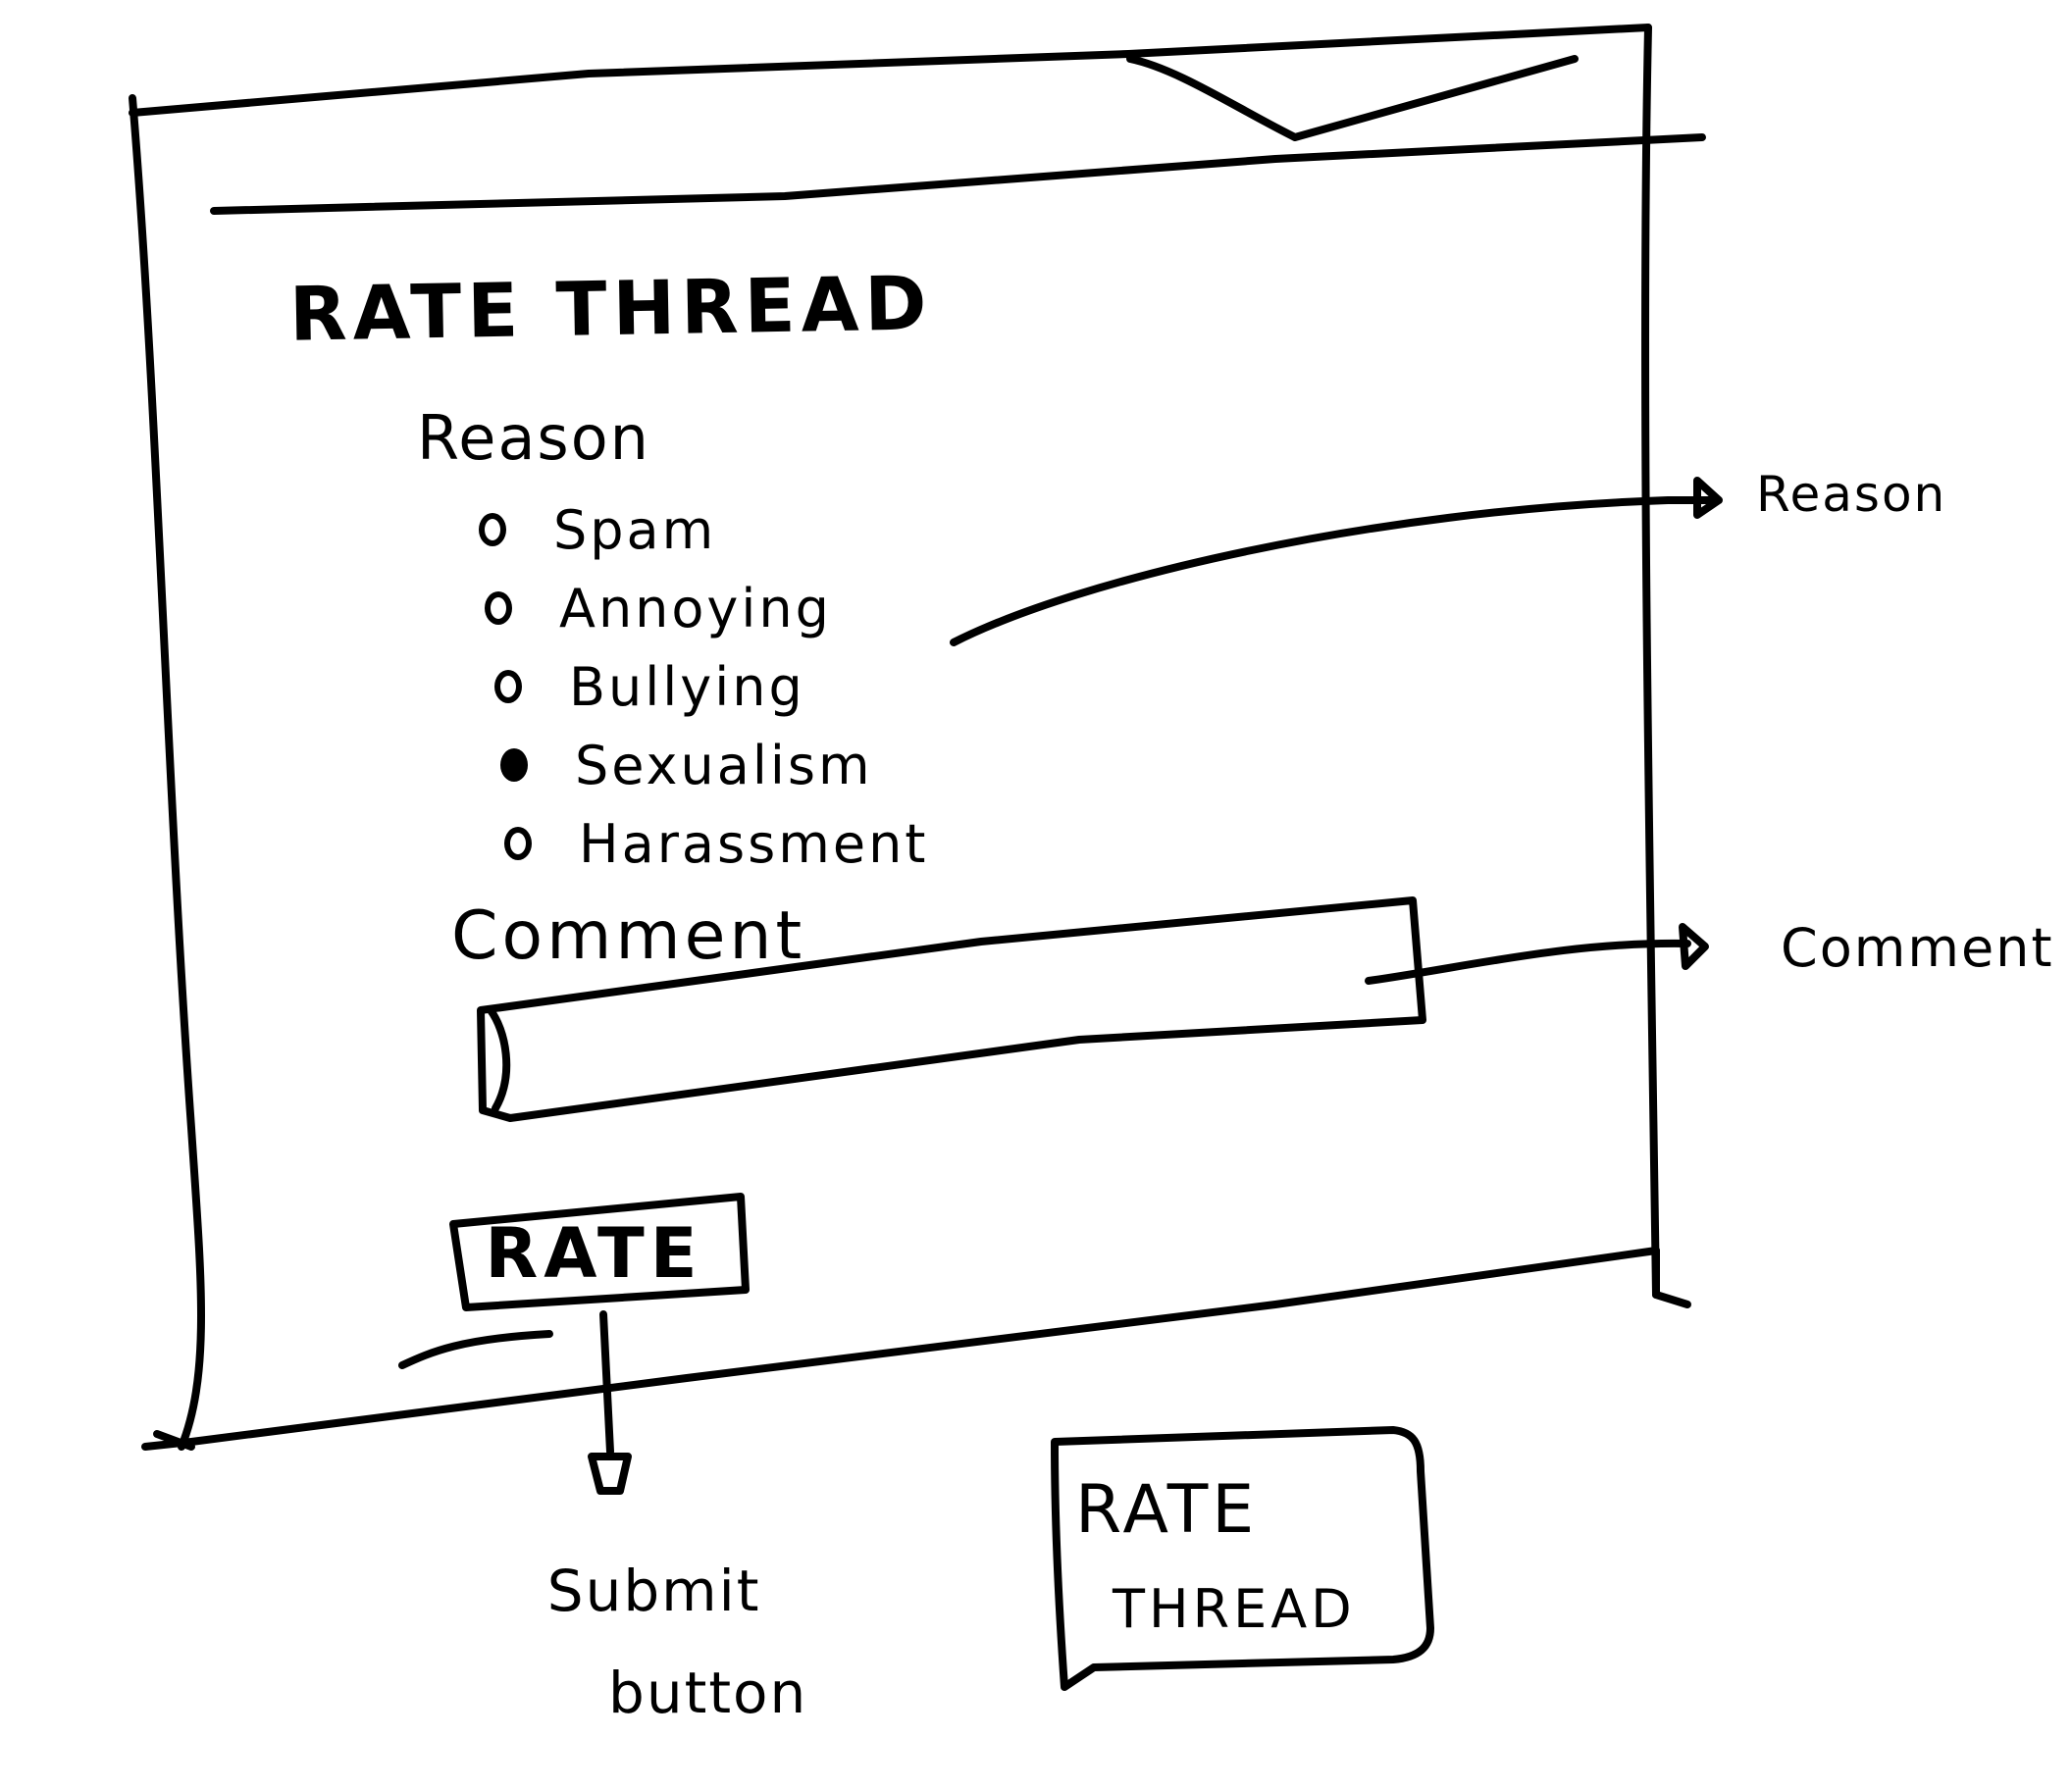 The image size is (2072, 1789). Describe the element at coordinates (1671, 1277) in the screenshot. I see `window-frame-right-tail` at that location.